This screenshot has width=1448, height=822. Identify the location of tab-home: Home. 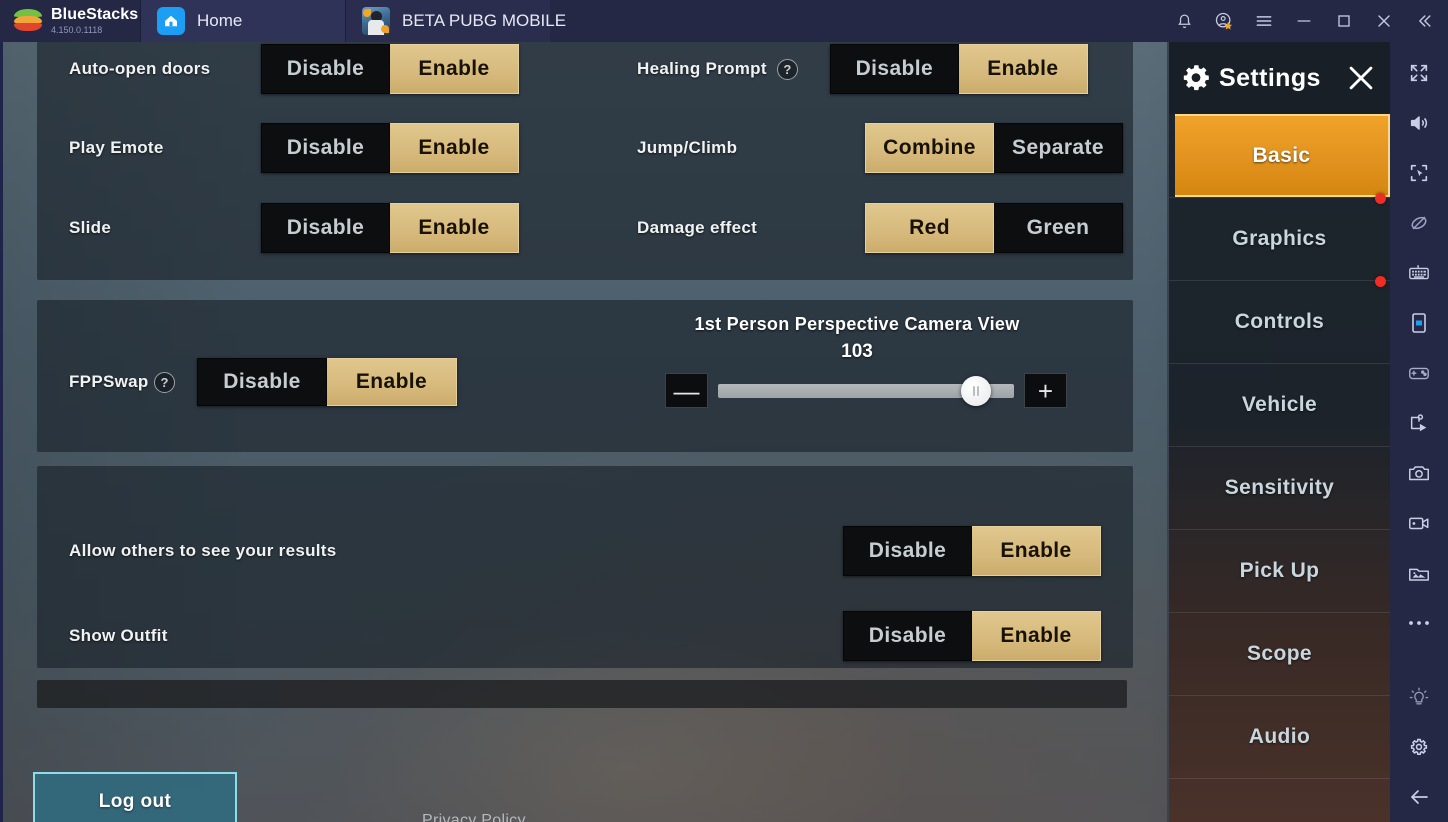
(242, 21).